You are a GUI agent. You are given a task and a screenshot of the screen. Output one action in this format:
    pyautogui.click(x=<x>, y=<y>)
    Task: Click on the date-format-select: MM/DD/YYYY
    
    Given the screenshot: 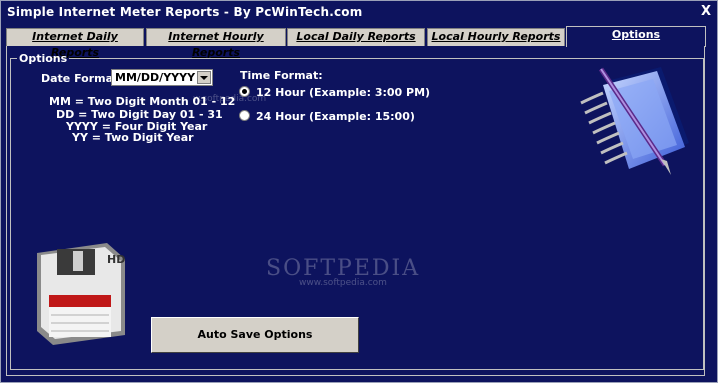 What is the action you would take?
    pyautogui.click(x=162, y=77)
    